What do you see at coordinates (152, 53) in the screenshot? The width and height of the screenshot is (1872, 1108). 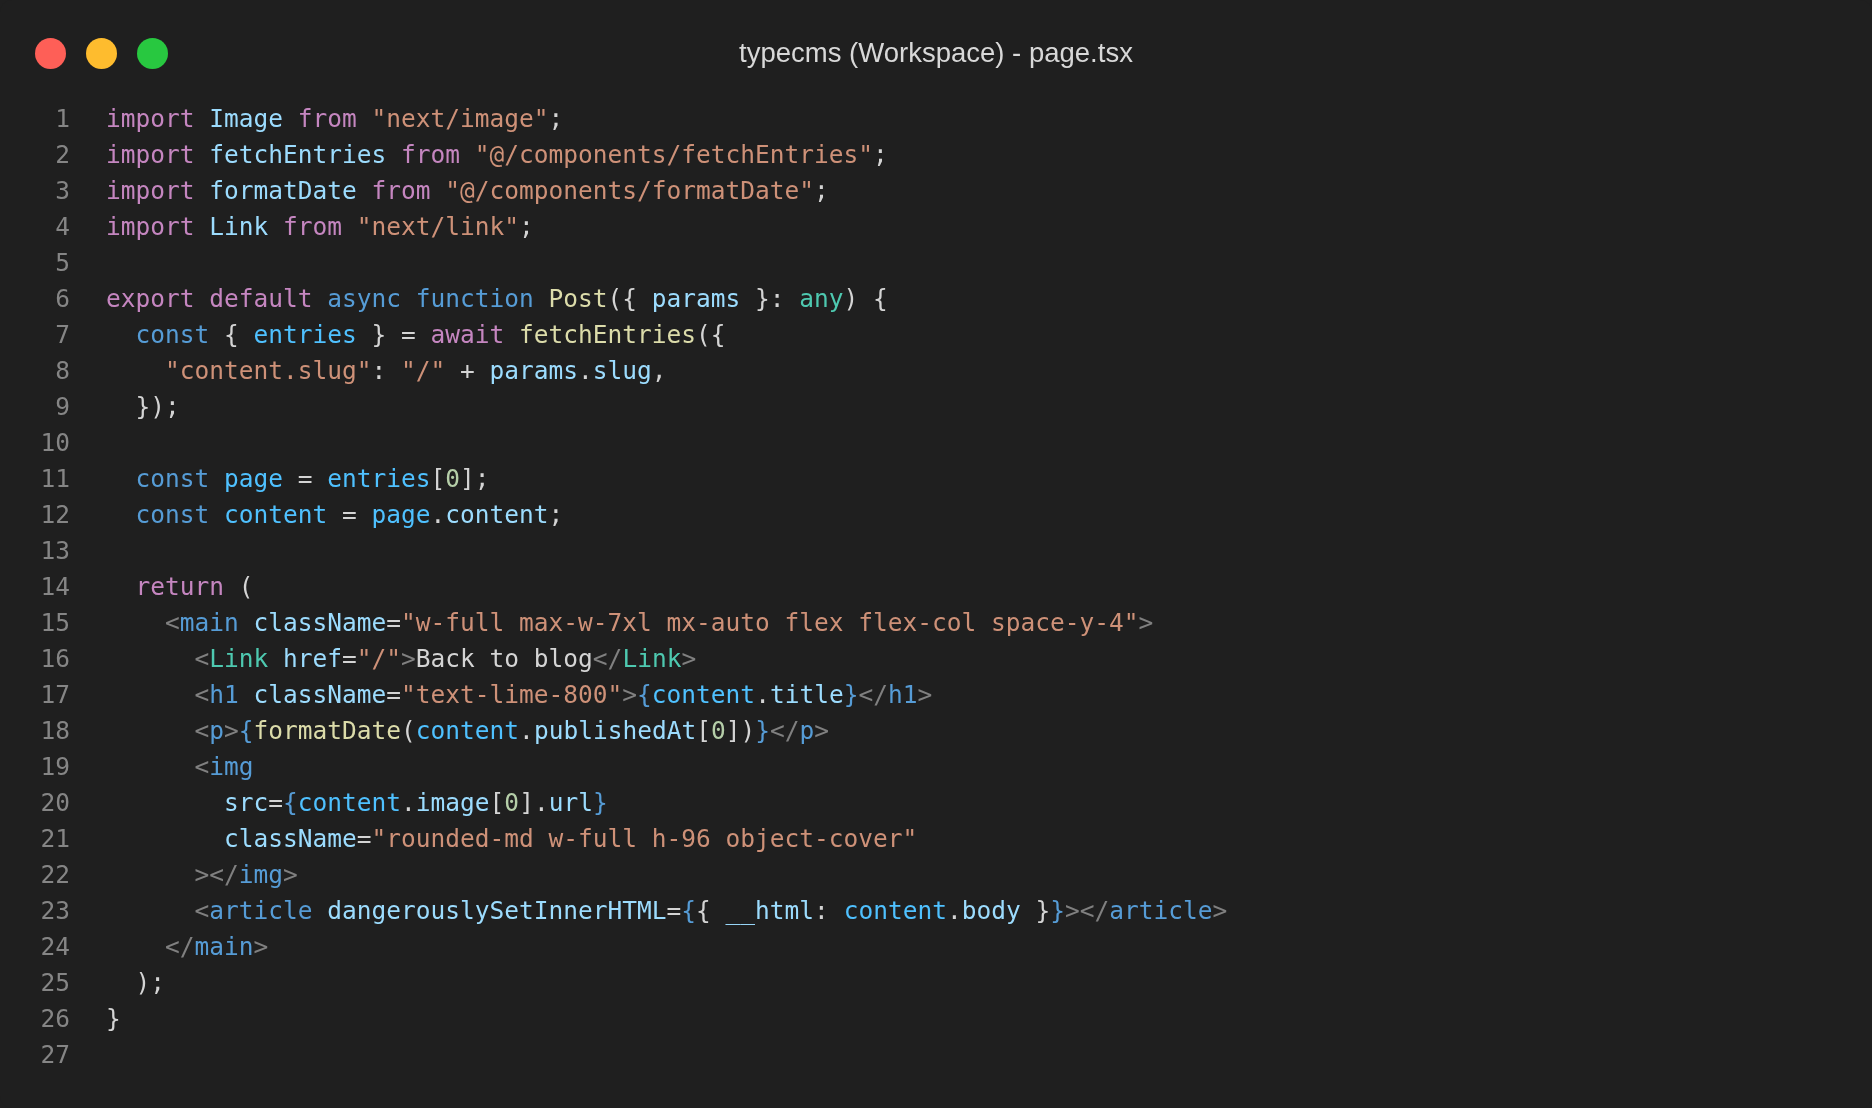 I see `zoom-button` at bounding box center [152, 53].